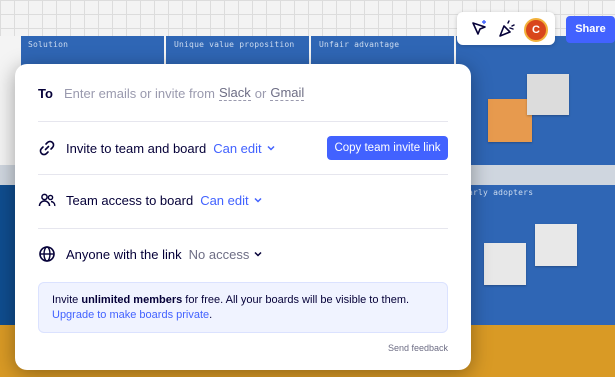 Image resolution: width=615 pixels, height=377 pixels. I want to click on send-feedback-link: Send feedback, so click(418, 348).